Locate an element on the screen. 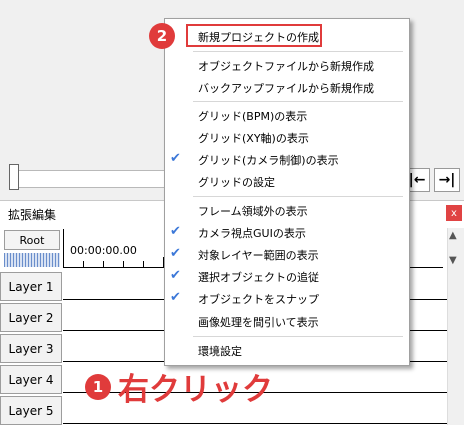  window-title: 拡張編集 is located at coordinates (32, 215).